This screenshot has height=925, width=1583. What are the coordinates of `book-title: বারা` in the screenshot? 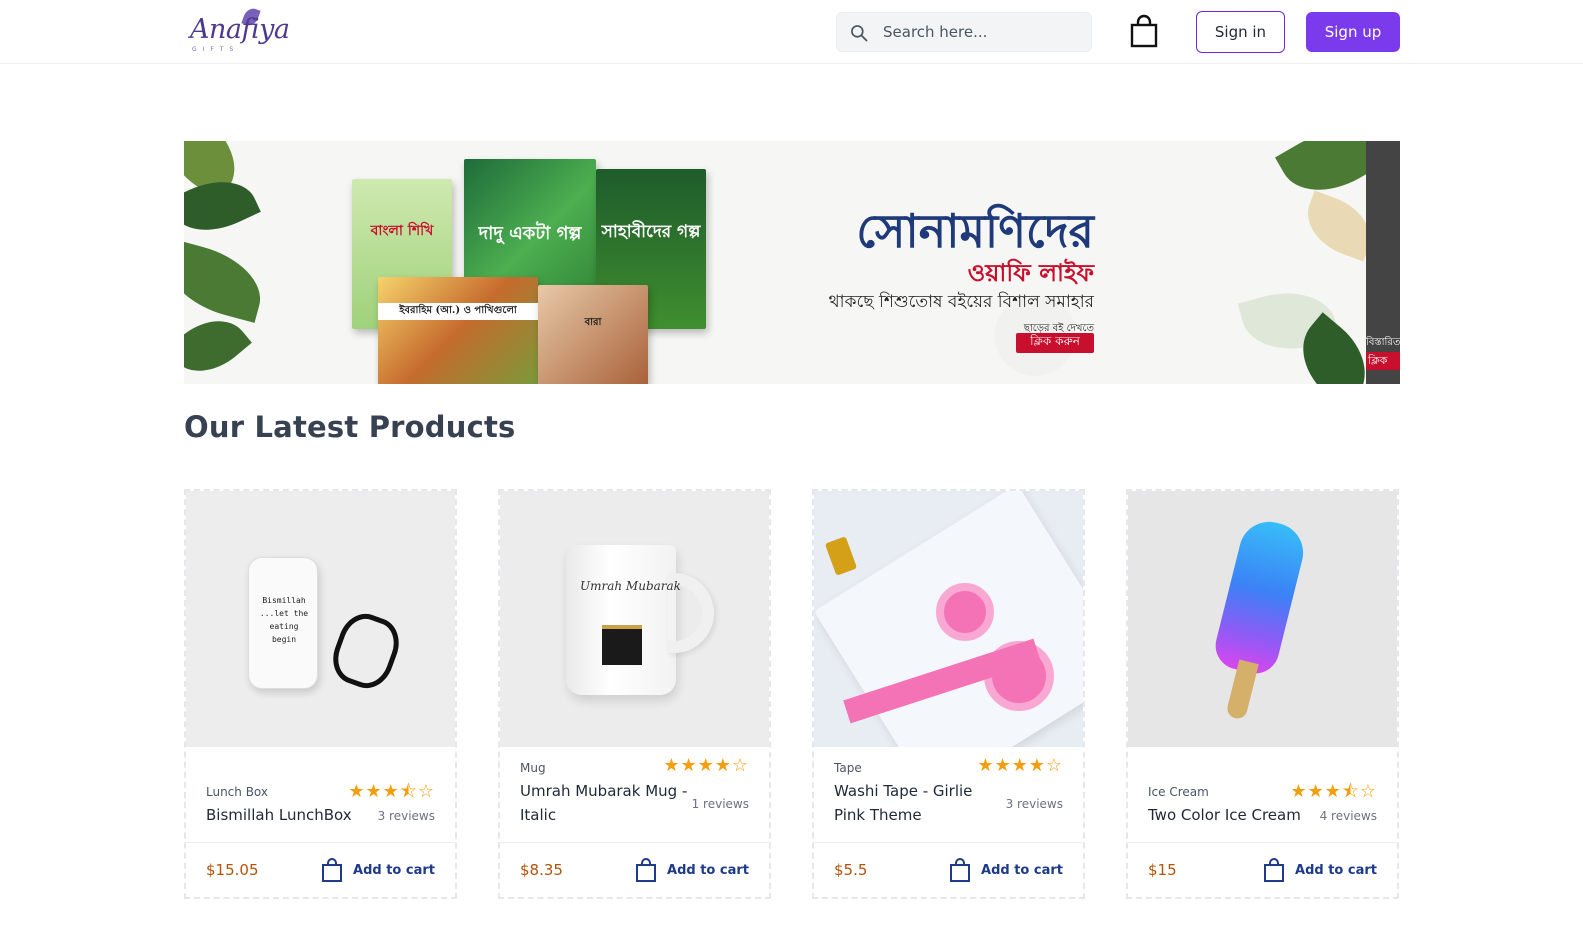 It's located at (593, 322).